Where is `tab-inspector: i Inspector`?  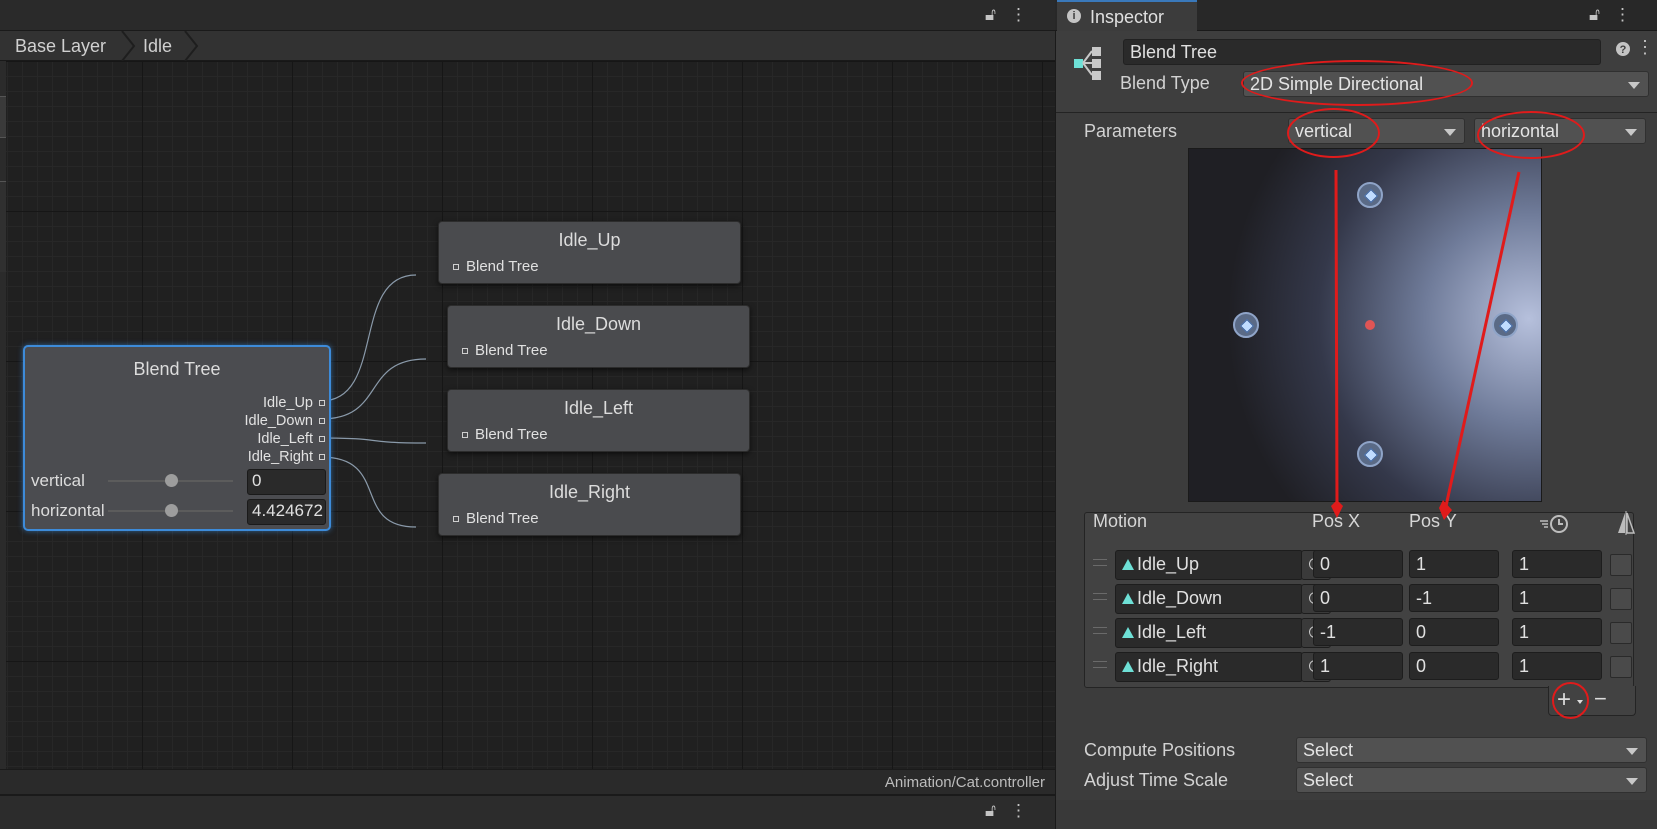 tab-inspector: i Inspector is located at coordinates (1127, 15).